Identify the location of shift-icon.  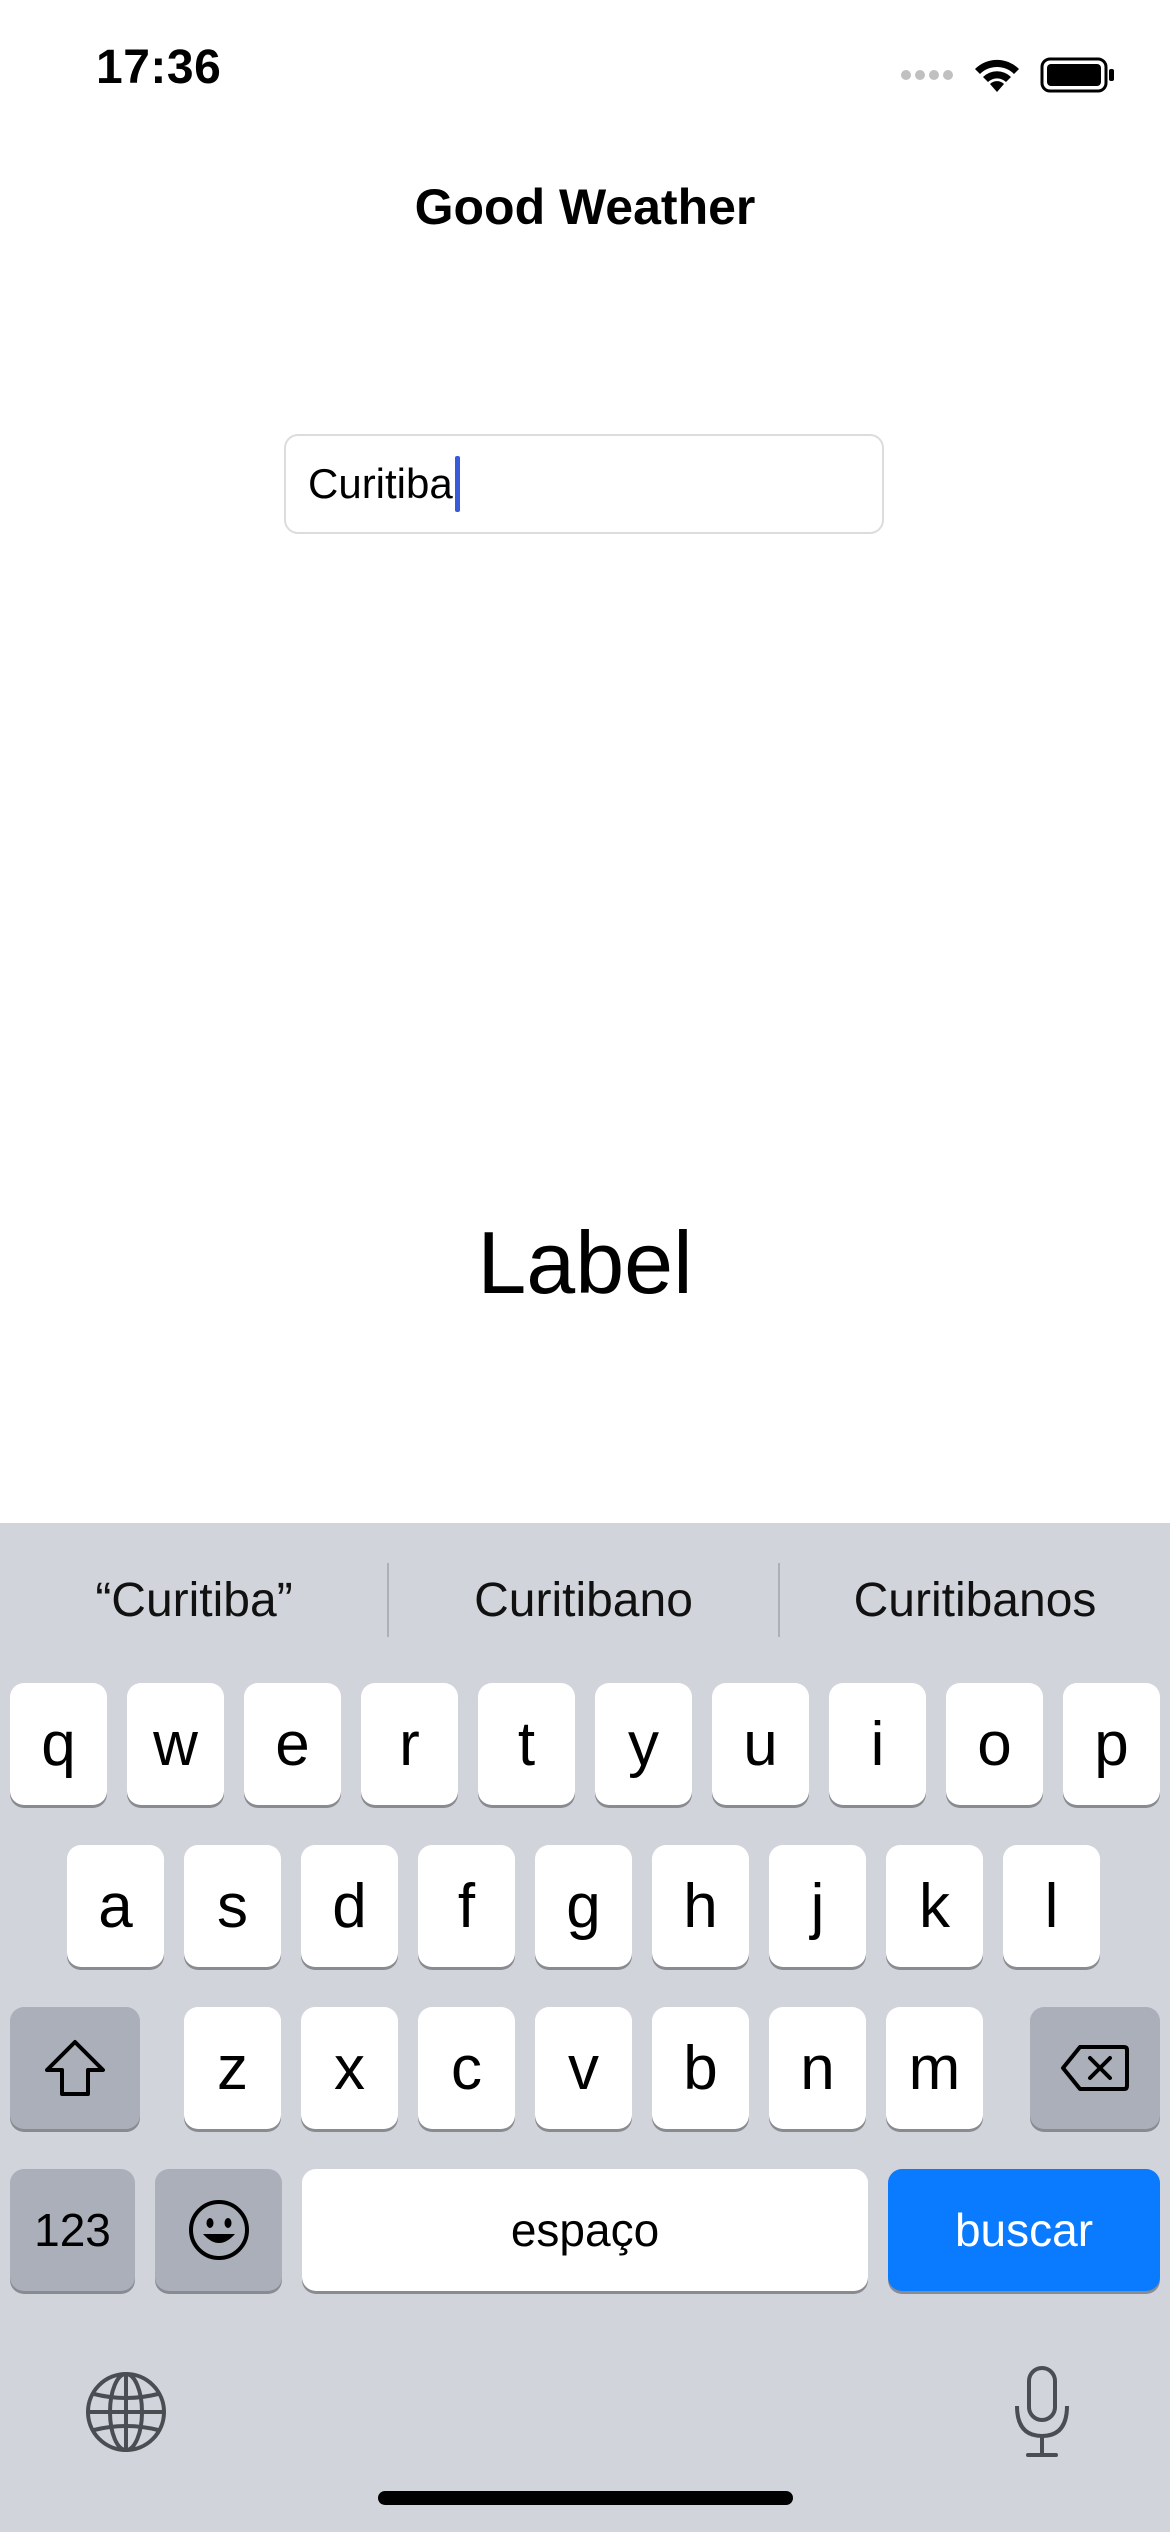
(75, 2068).